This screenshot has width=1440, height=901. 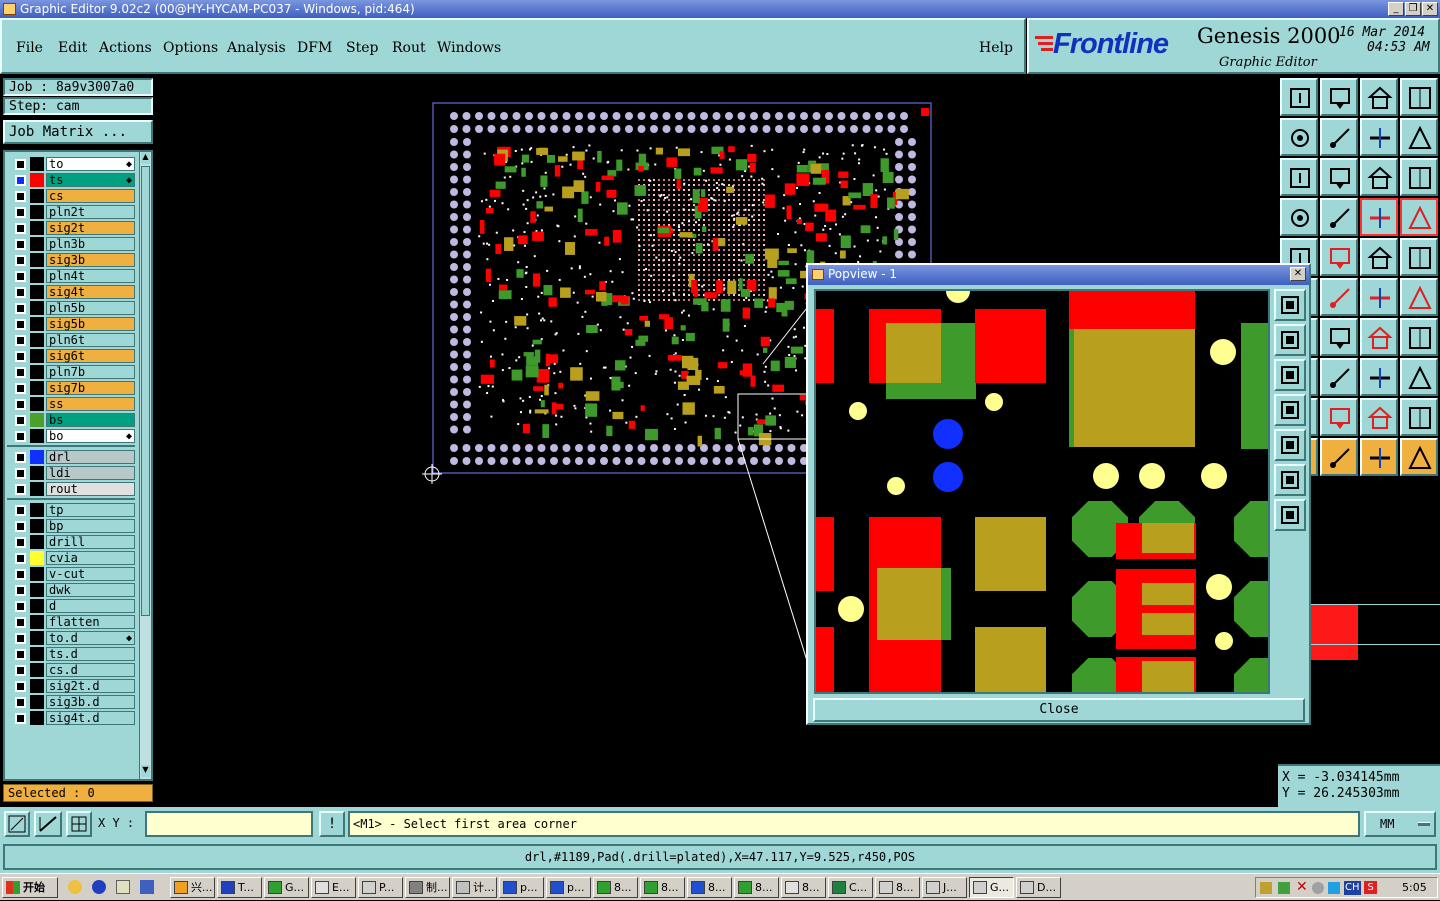 What do you see at coordinates (996, 48) in the screenshot?
I see `menu-help: Help` at bounding box center [996, 48].